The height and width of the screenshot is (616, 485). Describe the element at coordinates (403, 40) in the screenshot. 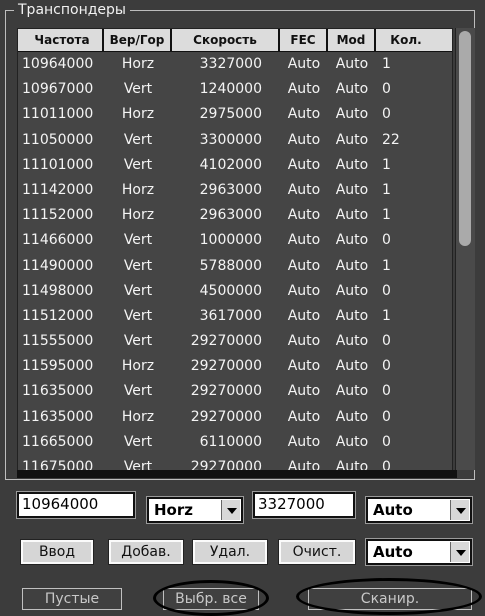

I see `header-count: Кол.` at that location.